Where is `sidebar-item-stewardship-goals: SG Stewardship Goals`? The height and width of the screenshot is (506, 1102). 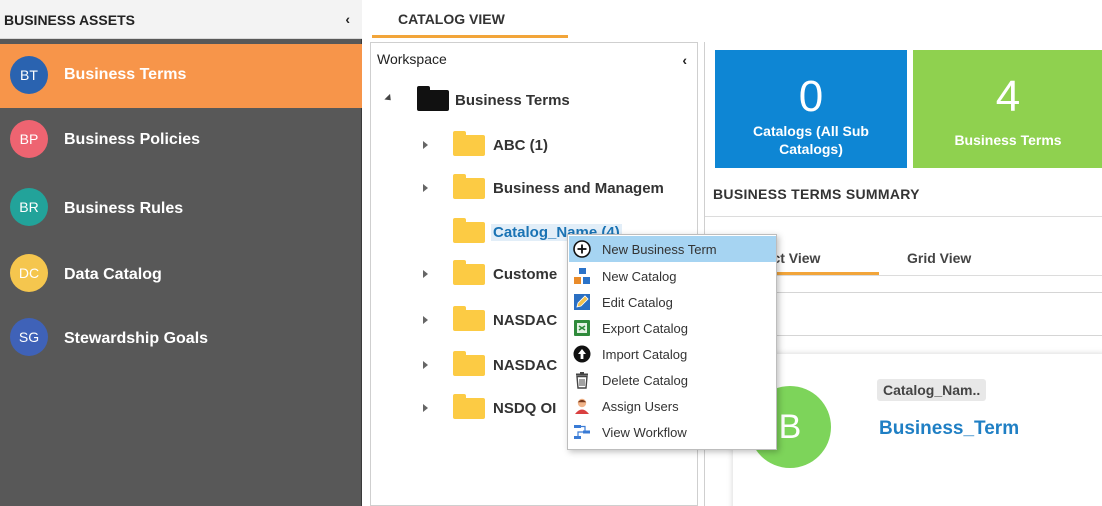
sidebar-item-stewardship-goals: SG Stewardship Goals is located at coordinates (181, 336).